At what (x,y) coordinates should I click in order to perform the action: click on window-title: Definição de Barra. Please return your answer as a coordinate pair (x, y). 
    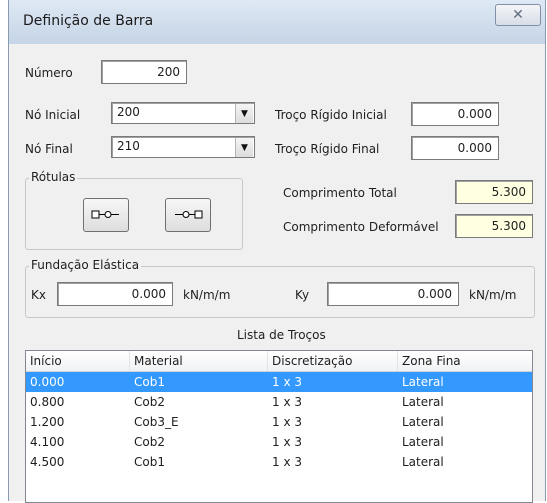
    Looking at the image, I should click on (88, 21).